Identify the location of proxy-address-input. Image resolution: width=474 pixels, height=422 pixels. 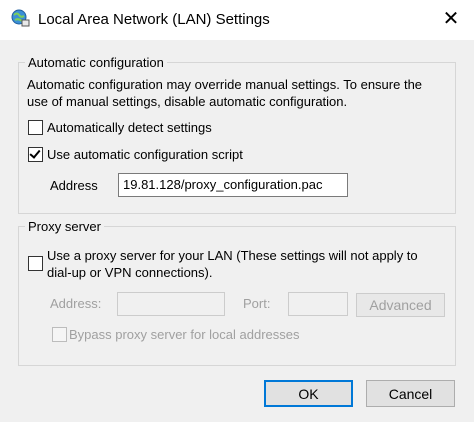
(171, 304).